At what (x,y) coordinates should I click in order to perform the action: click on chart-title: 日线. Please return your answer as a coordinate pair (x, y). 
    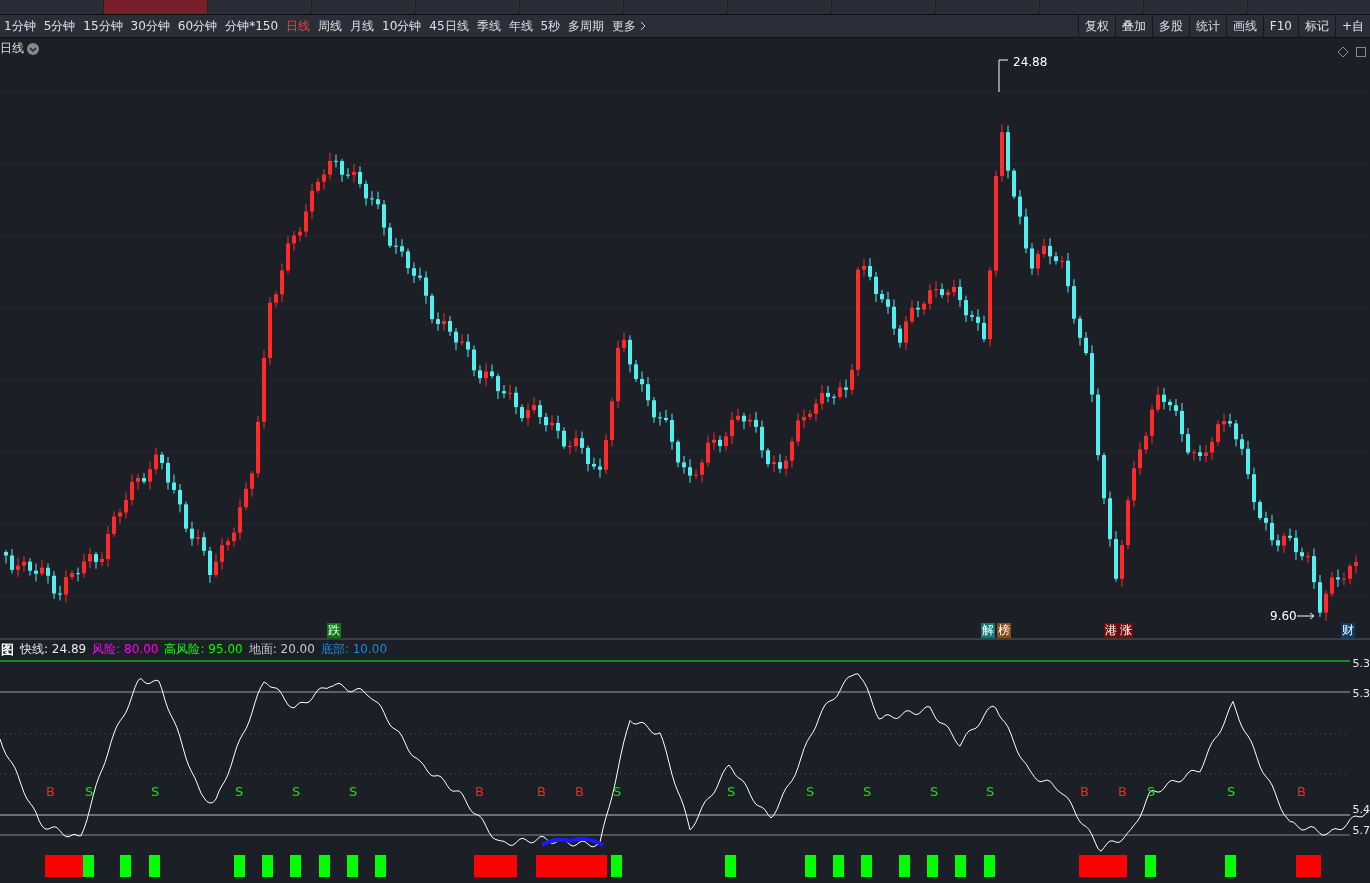
    Looking at the image, I should click on (12, 48).